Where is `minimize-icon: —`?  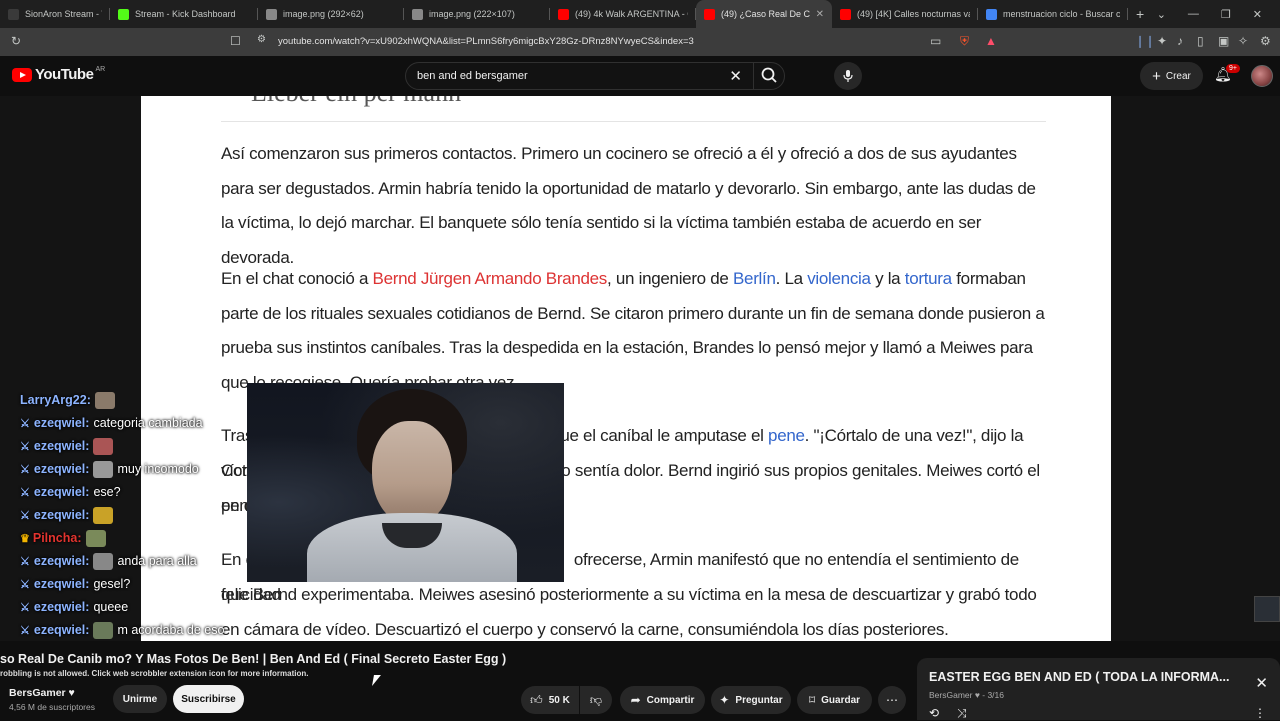
minimize-icon: — is located at coordinates (1193, 14).